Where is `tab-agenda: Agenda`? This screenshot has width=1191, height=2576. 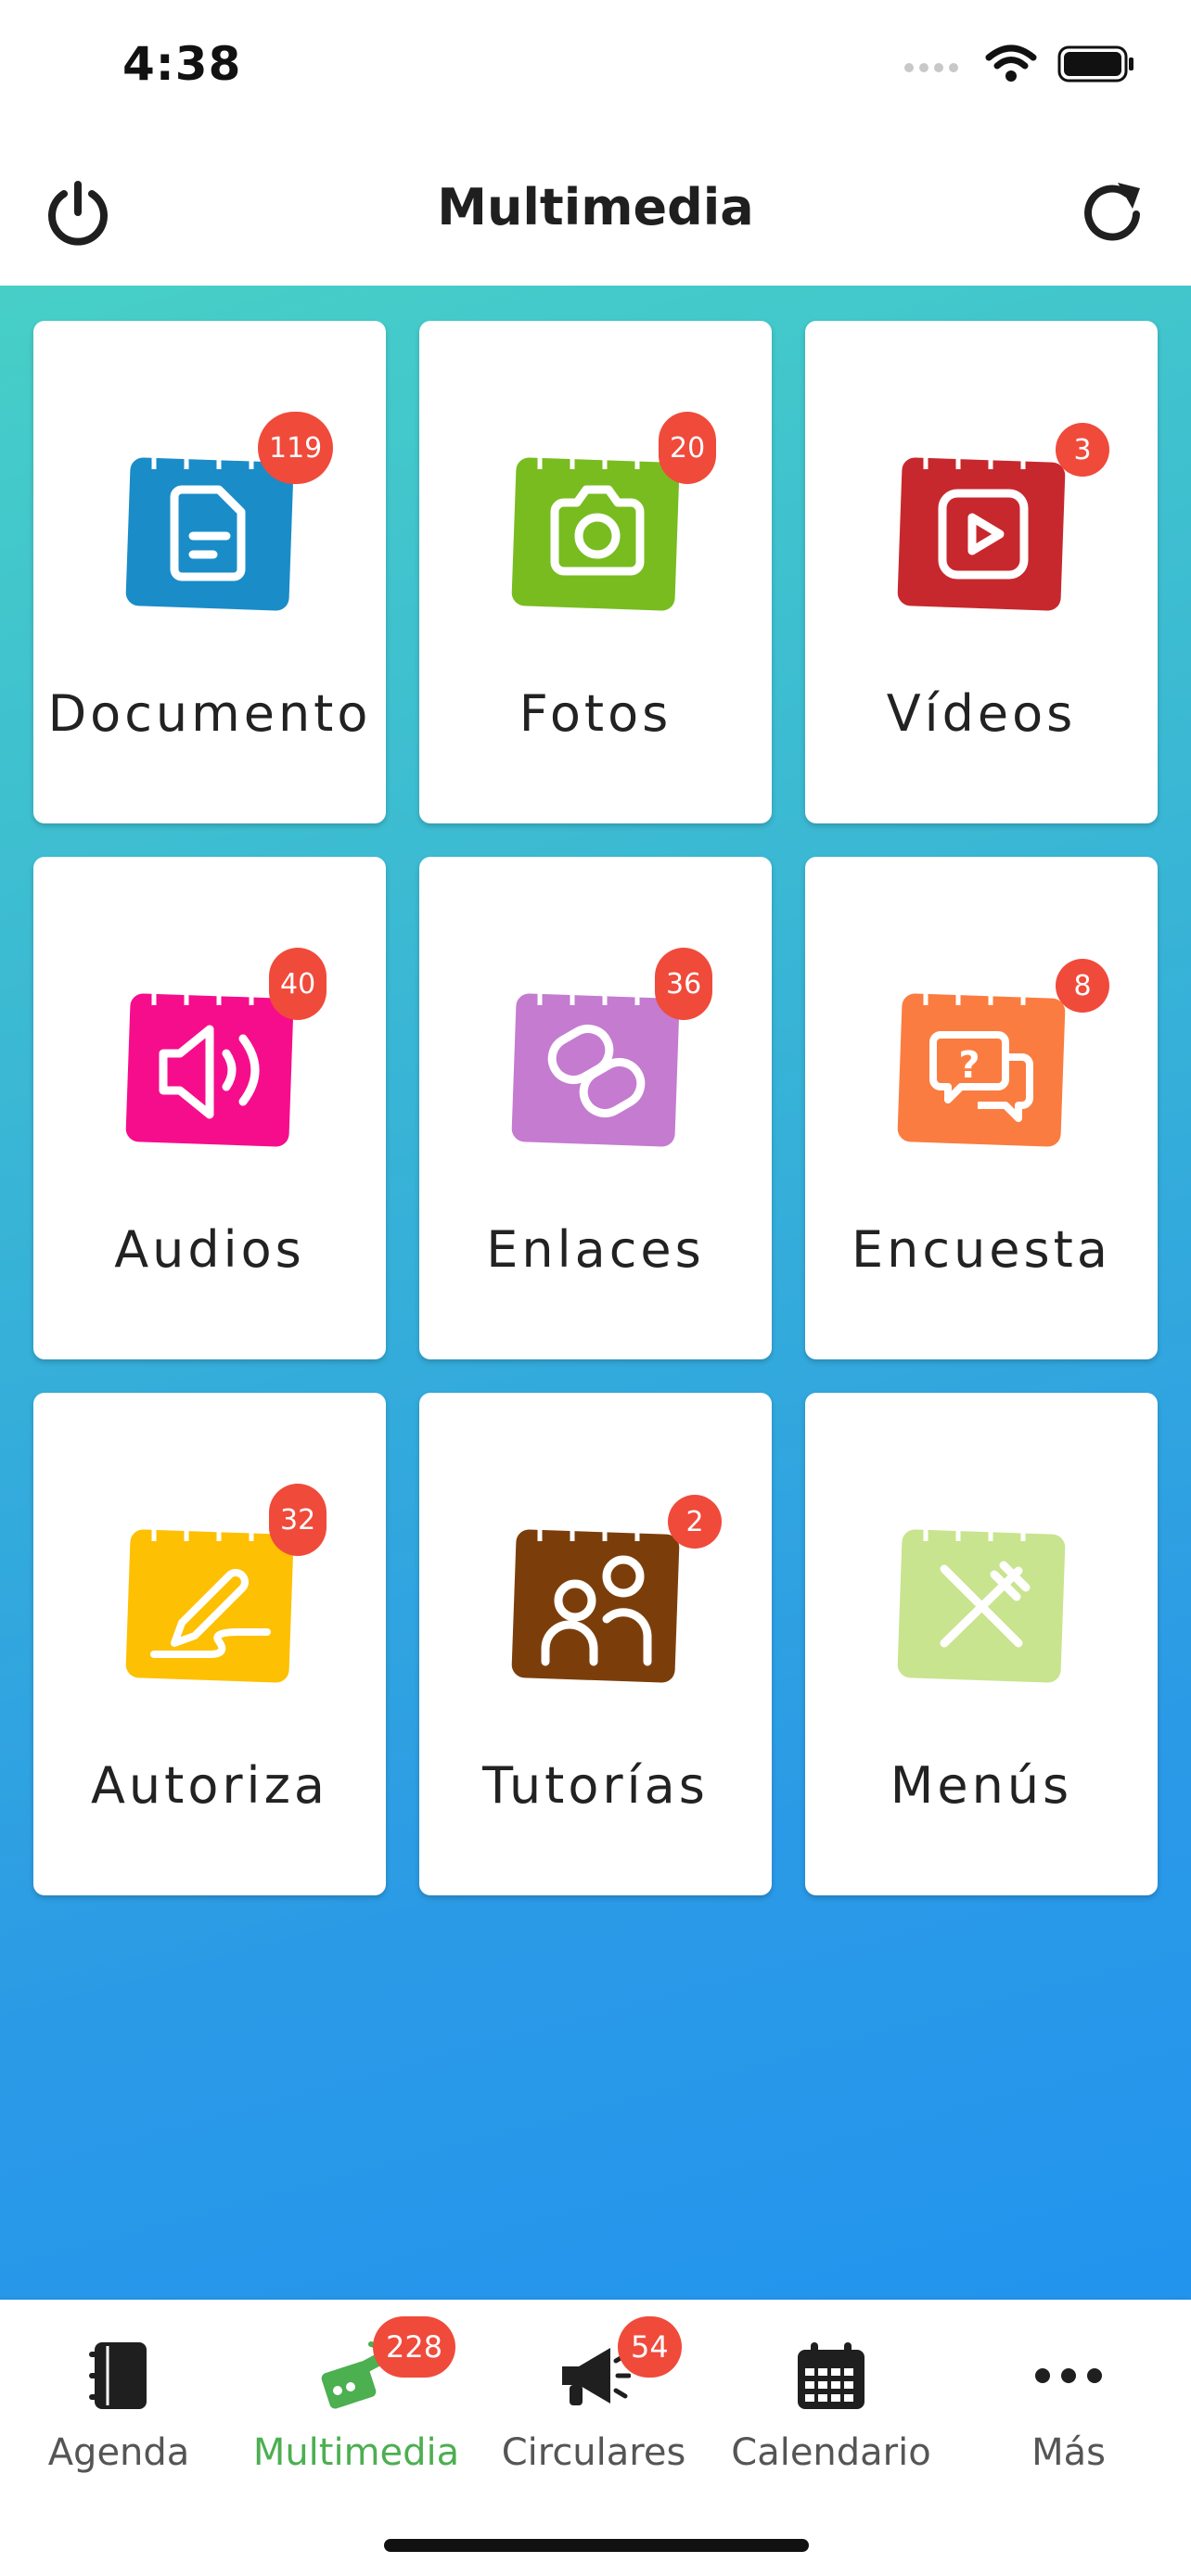
tab-agenda: Agenda is located at coordinates (118, 2401).